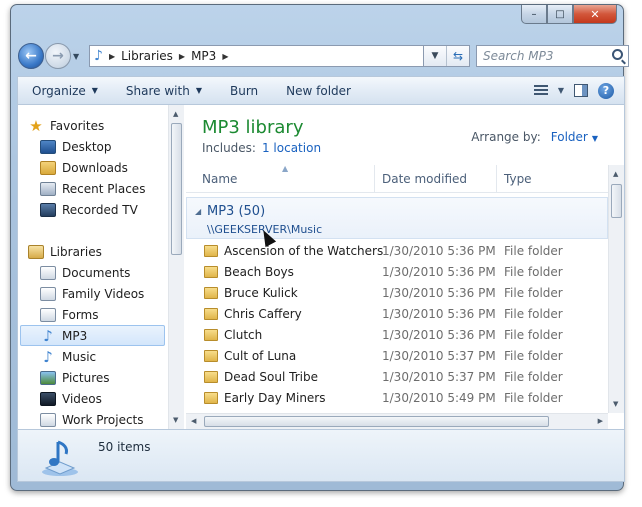 The width and height of the screenshot is (642, 507). I want to click on file-date: 1/30/2010 5:37 PM, so click(439, 356).